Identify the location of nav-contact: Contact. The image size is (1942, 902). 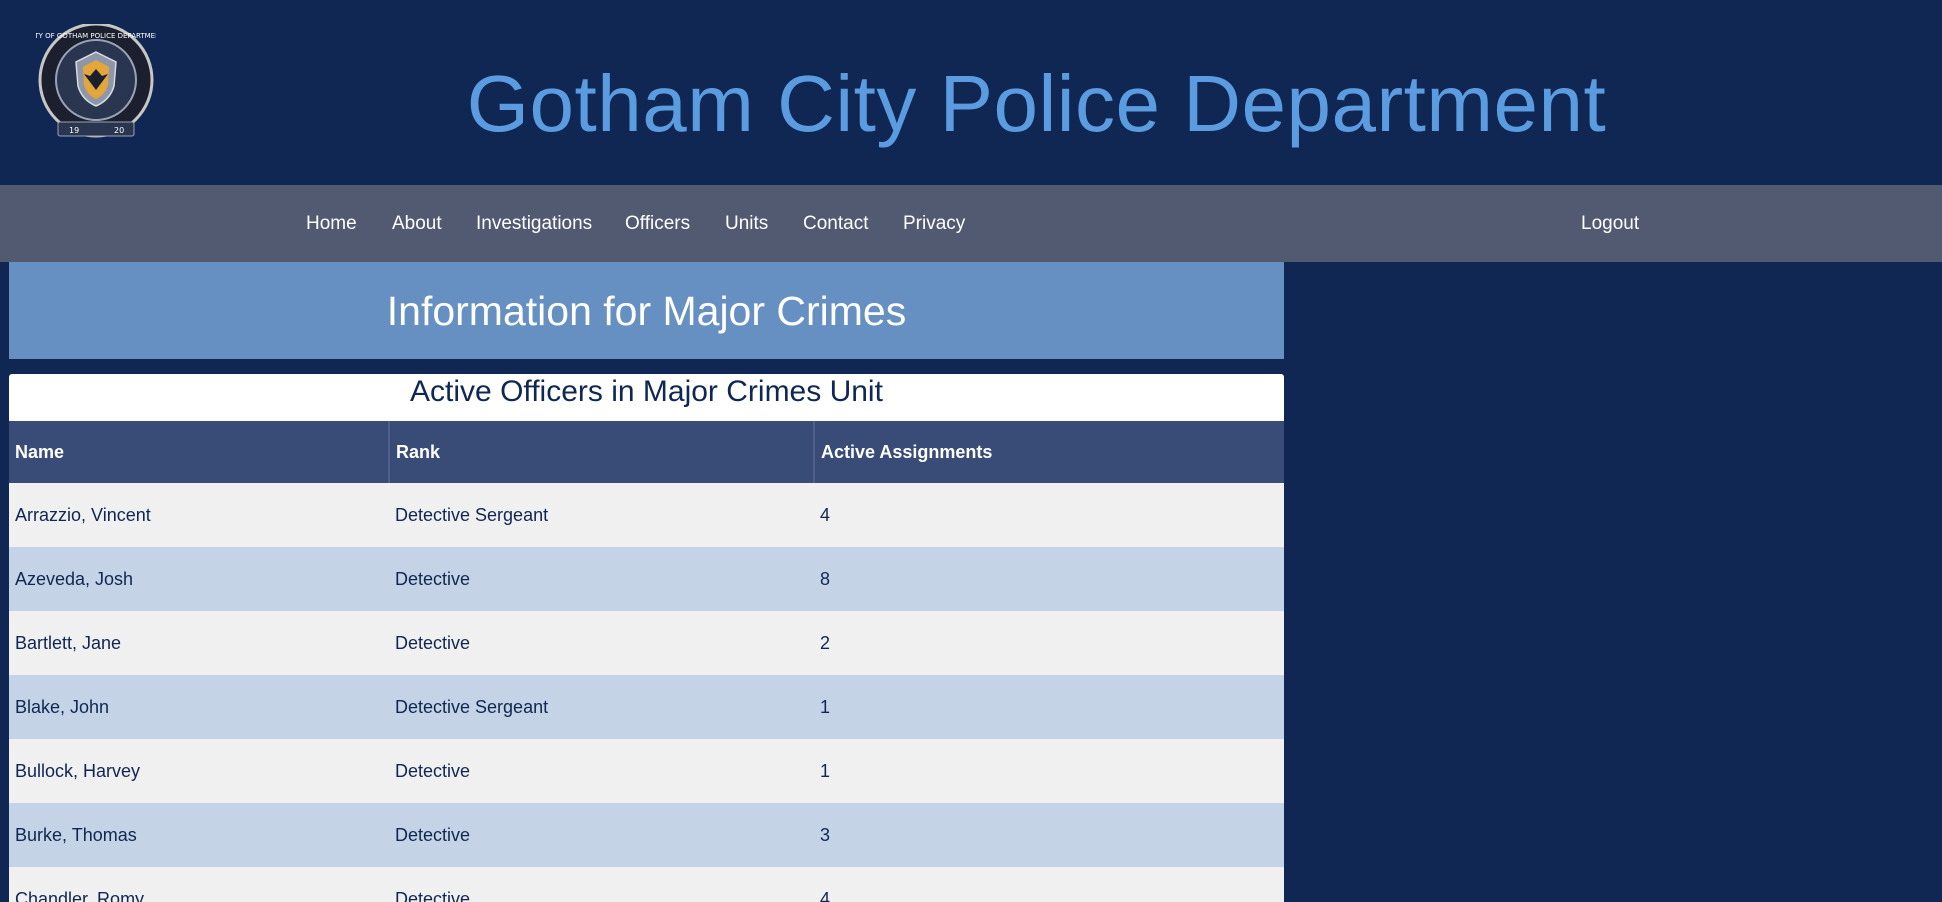
(835, 224).